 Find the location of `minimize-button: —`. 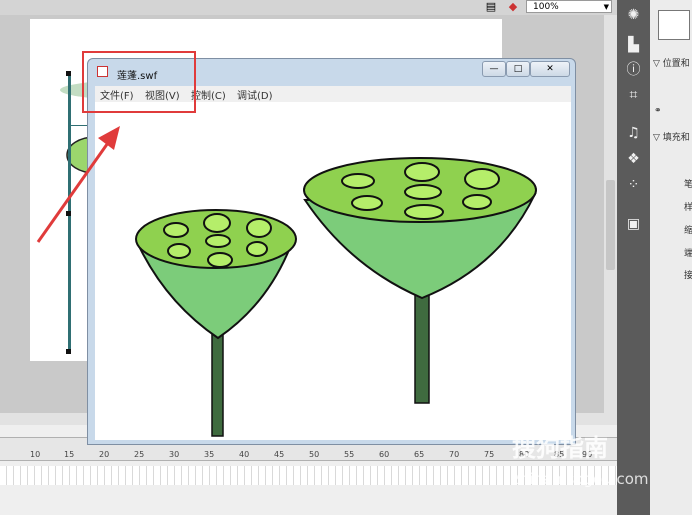

minimize-button: — is located at coordinates (494, 69).